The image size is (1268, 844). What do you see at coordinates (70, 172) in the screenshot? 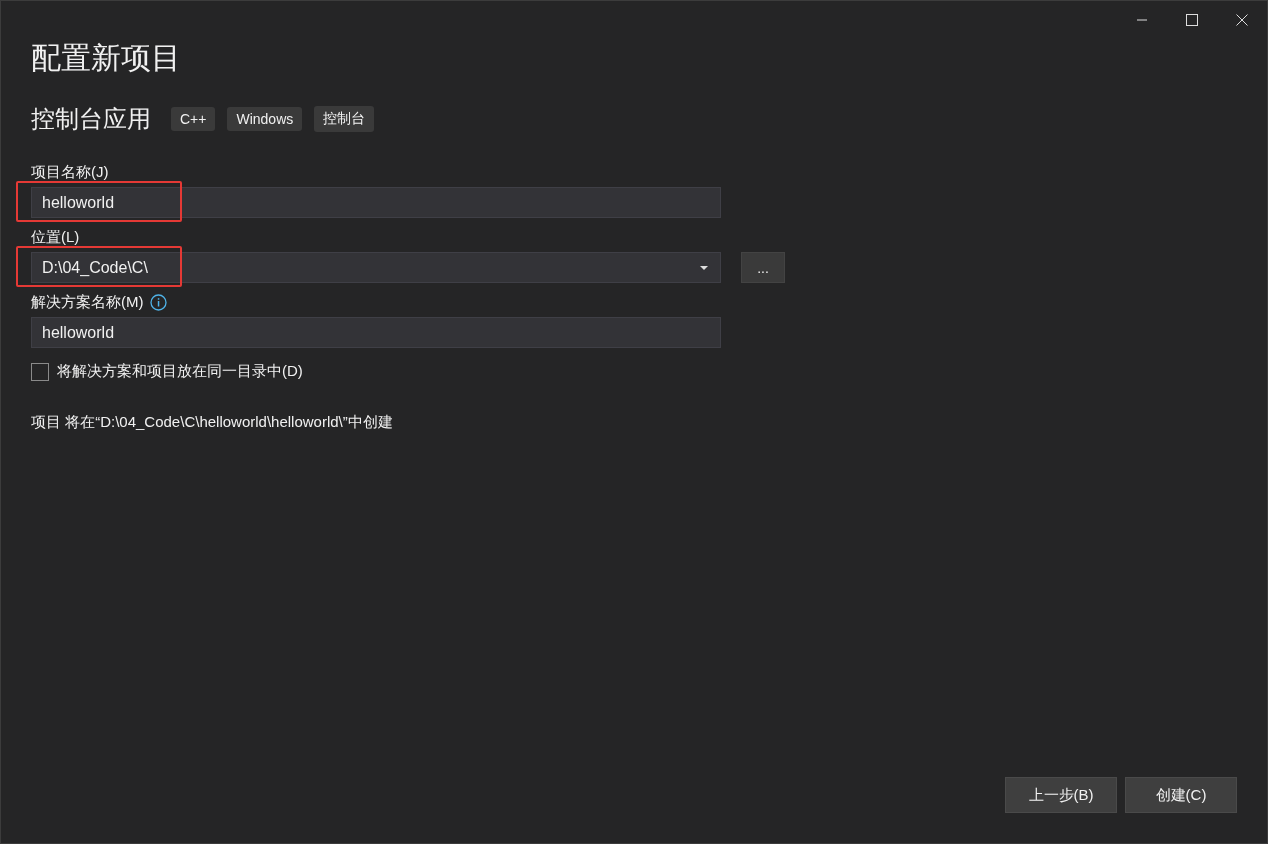
I see `field-label: 项目名称(J)` at bounding box center [70, 172].